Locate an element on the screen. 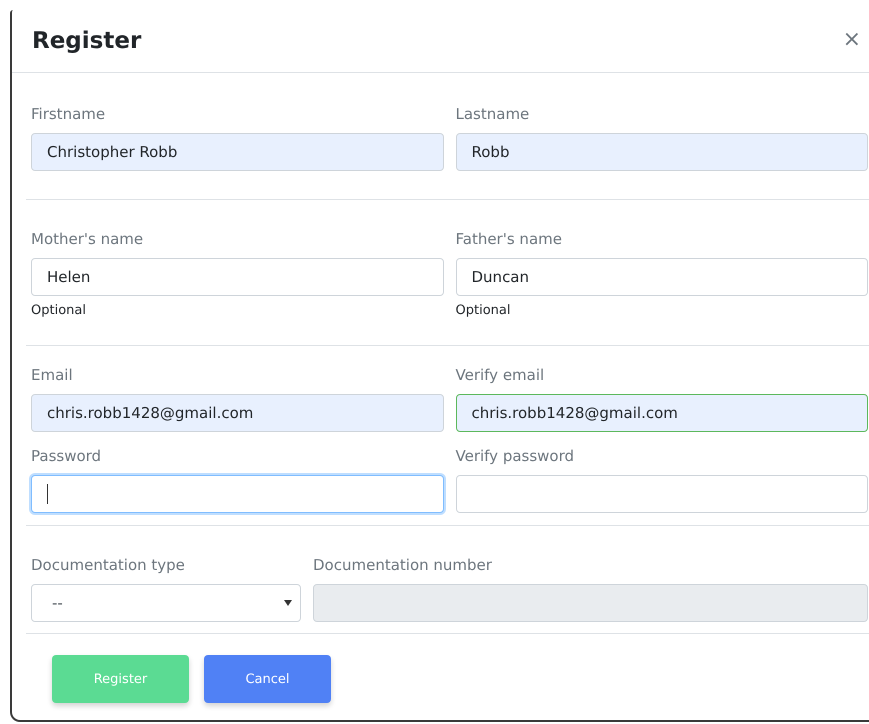 This screenshot has width=869, height=724. field-label: Verify email is located at coordinates (501, 375).